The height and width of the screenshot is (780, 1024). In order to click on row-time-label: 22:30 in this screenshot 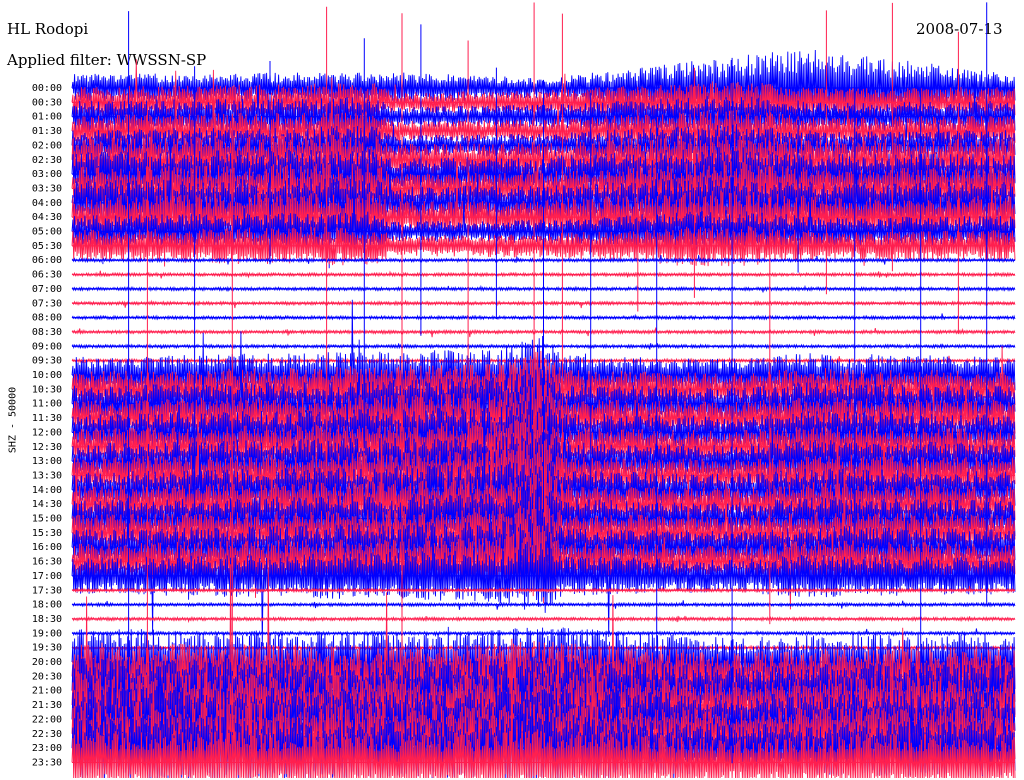, I will do `click(47, 734)`.